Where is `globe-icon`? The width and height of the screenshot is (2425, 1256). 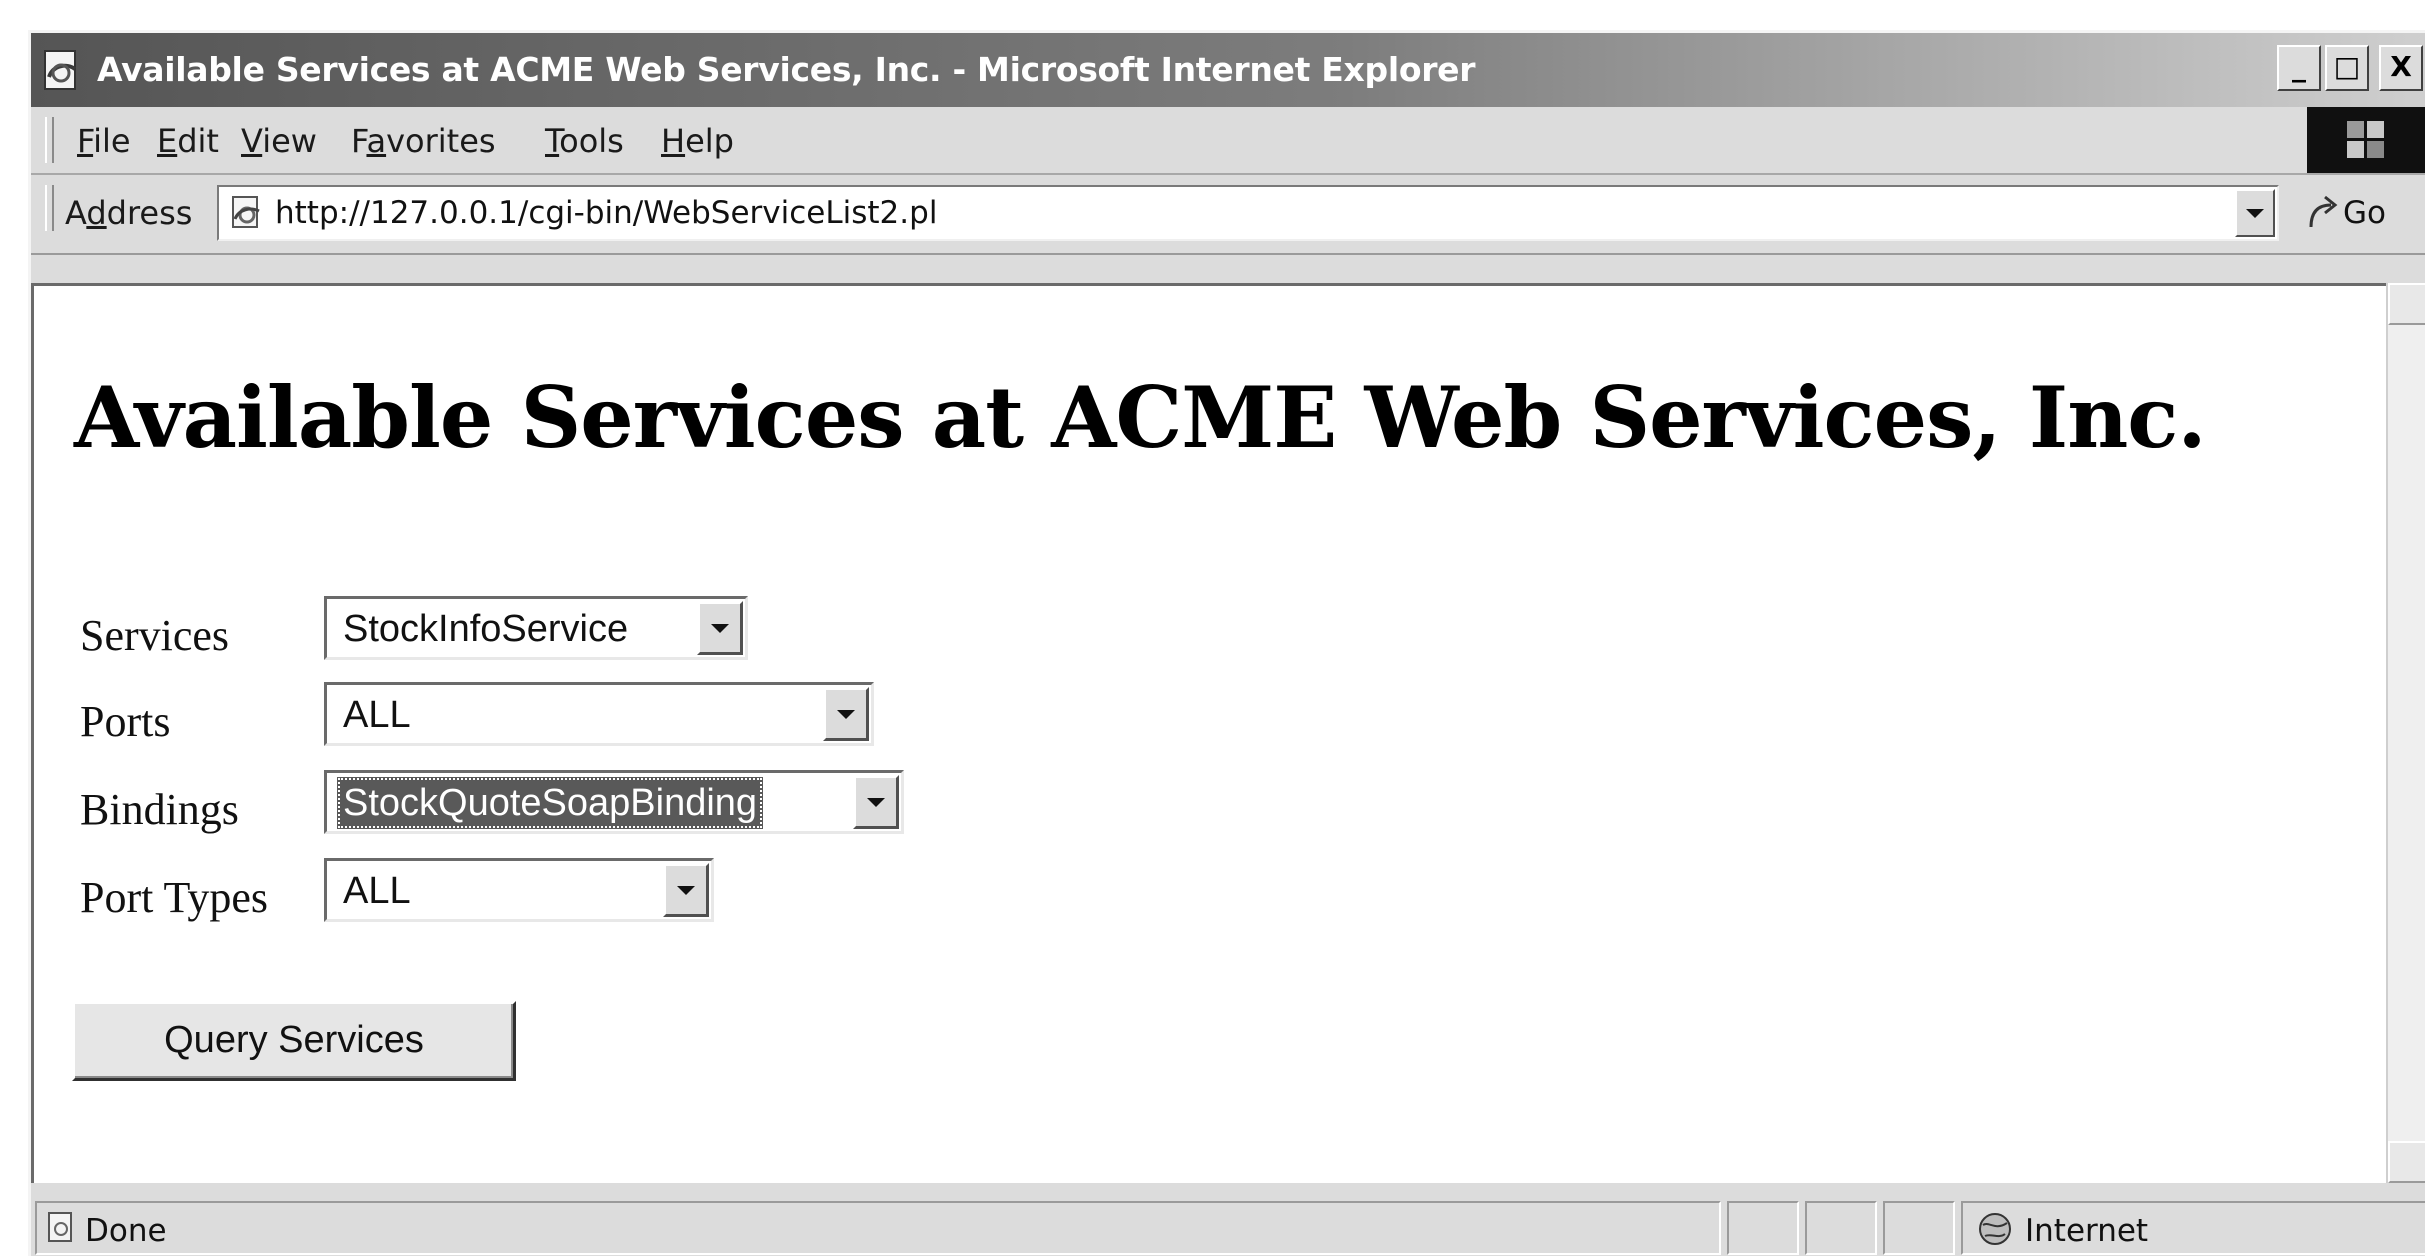
globe-icon is located at coordinates (1995, 1229).